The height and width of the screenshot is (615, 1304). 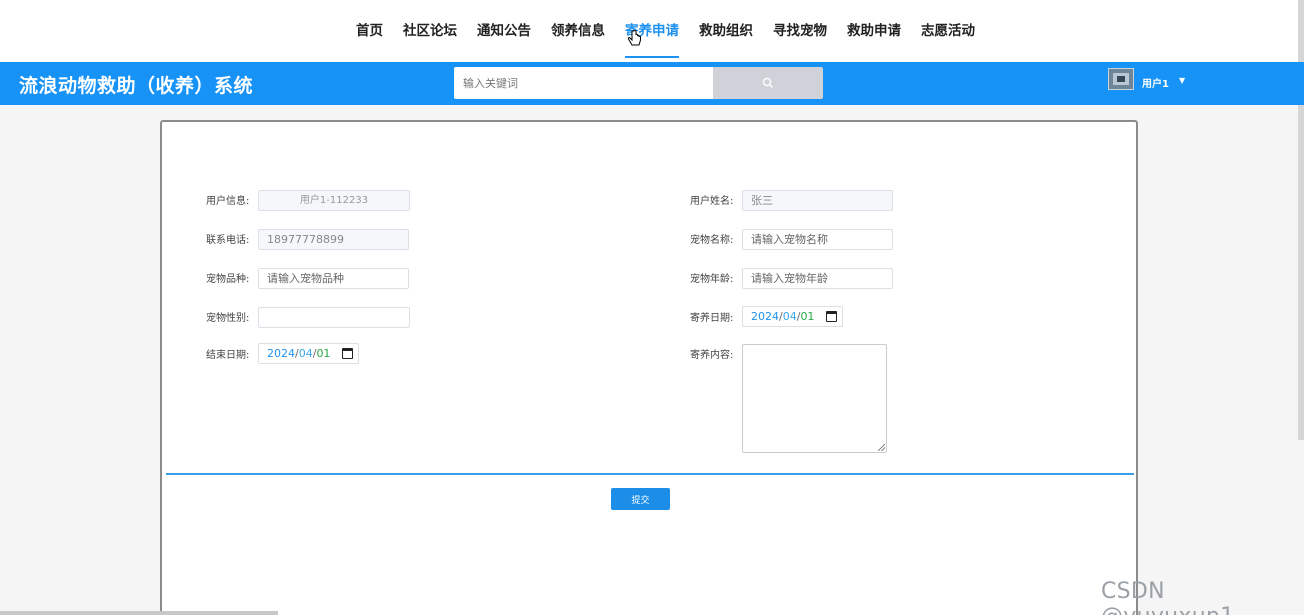 I want to click on nav-list: 首页 社区论坛 通知公告 领养信息 寄养申请 救助组织 寻找宠物 救助申请 志愿活动, so click(x=665, y=31).